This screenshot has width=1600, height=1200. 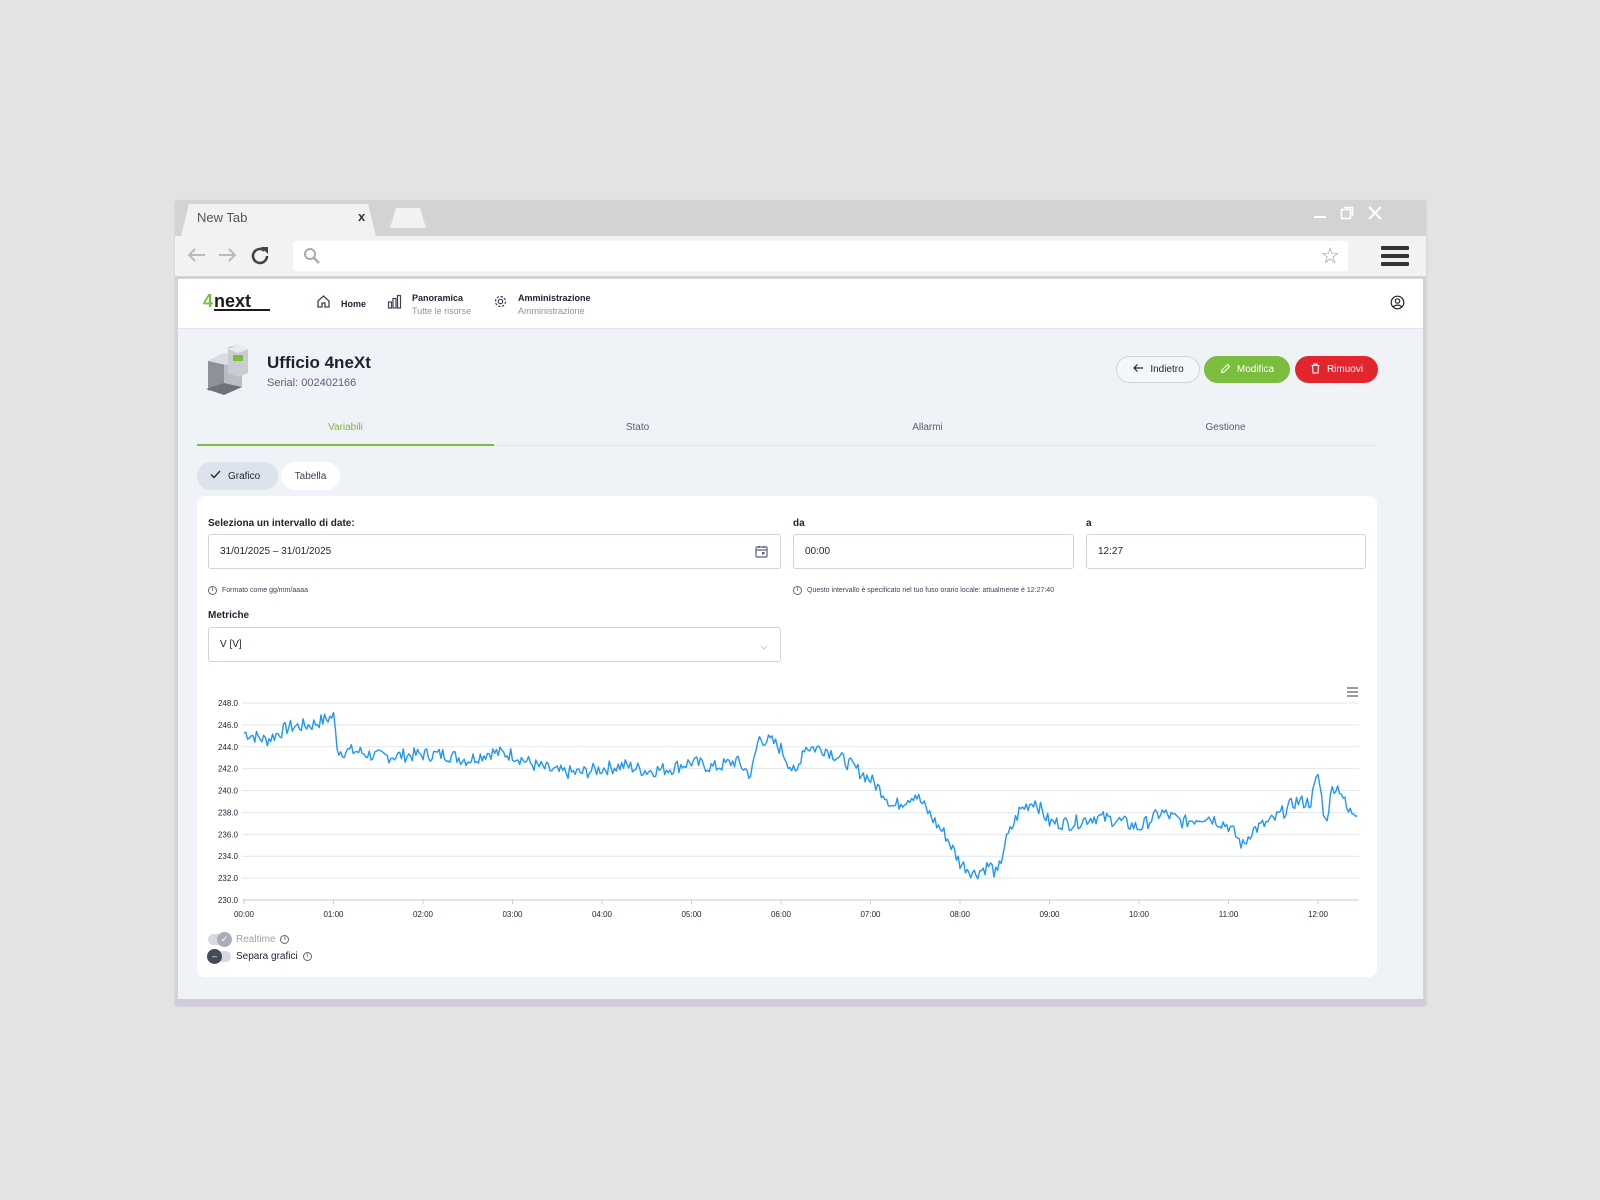 I want to click on tab-allarmi: Allarmi, so click(x=927, y=431).